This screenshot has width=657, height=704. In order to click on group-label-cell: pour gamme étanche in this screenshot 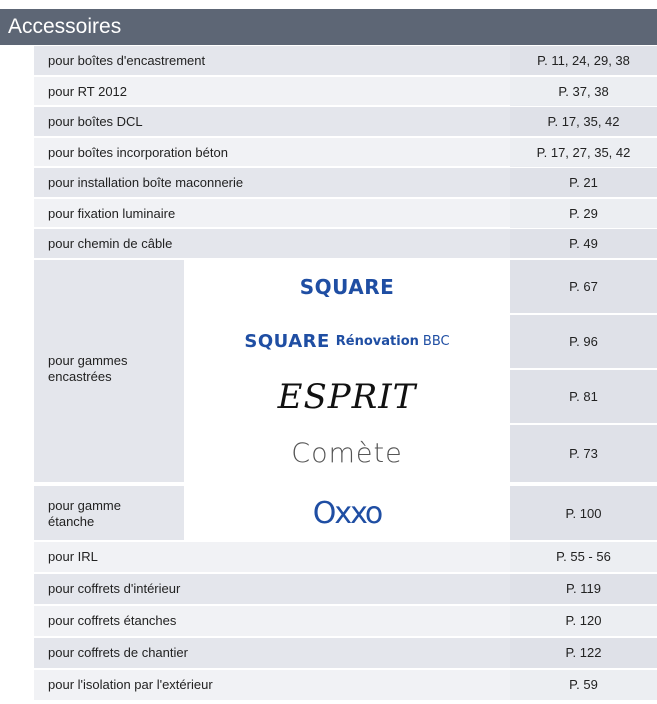, I will do `click(109, 513)`.